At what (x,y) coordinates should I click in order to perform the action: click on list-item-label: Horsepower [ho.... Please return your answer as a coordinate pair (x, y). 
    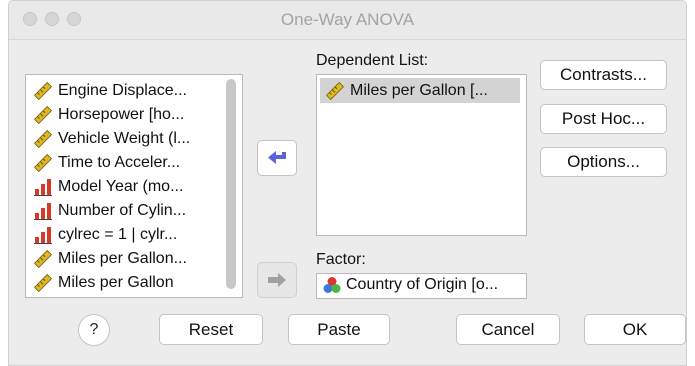
    Looking at the image, I should click on (121, 114).